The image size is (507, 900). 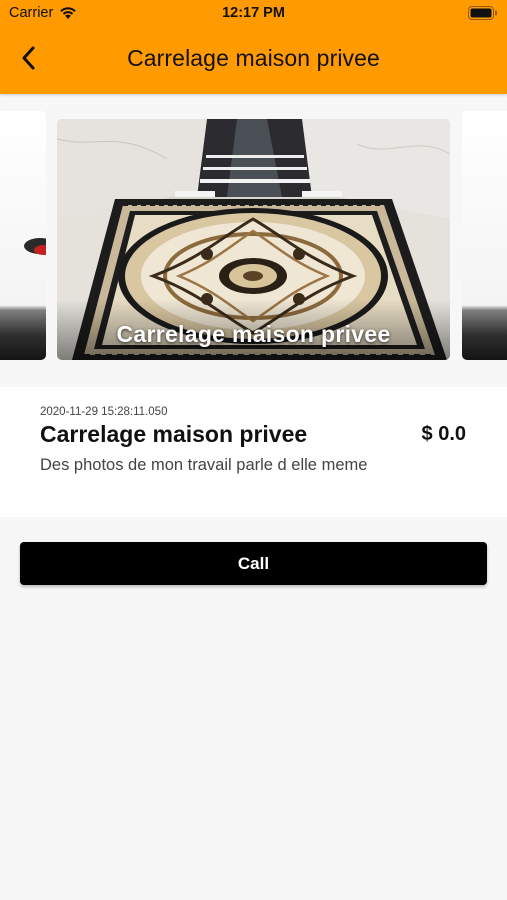 What do you see at coordinates (253, 563) in the screenshot?
I see `call-button: Call` at bounding box center [253, 563].